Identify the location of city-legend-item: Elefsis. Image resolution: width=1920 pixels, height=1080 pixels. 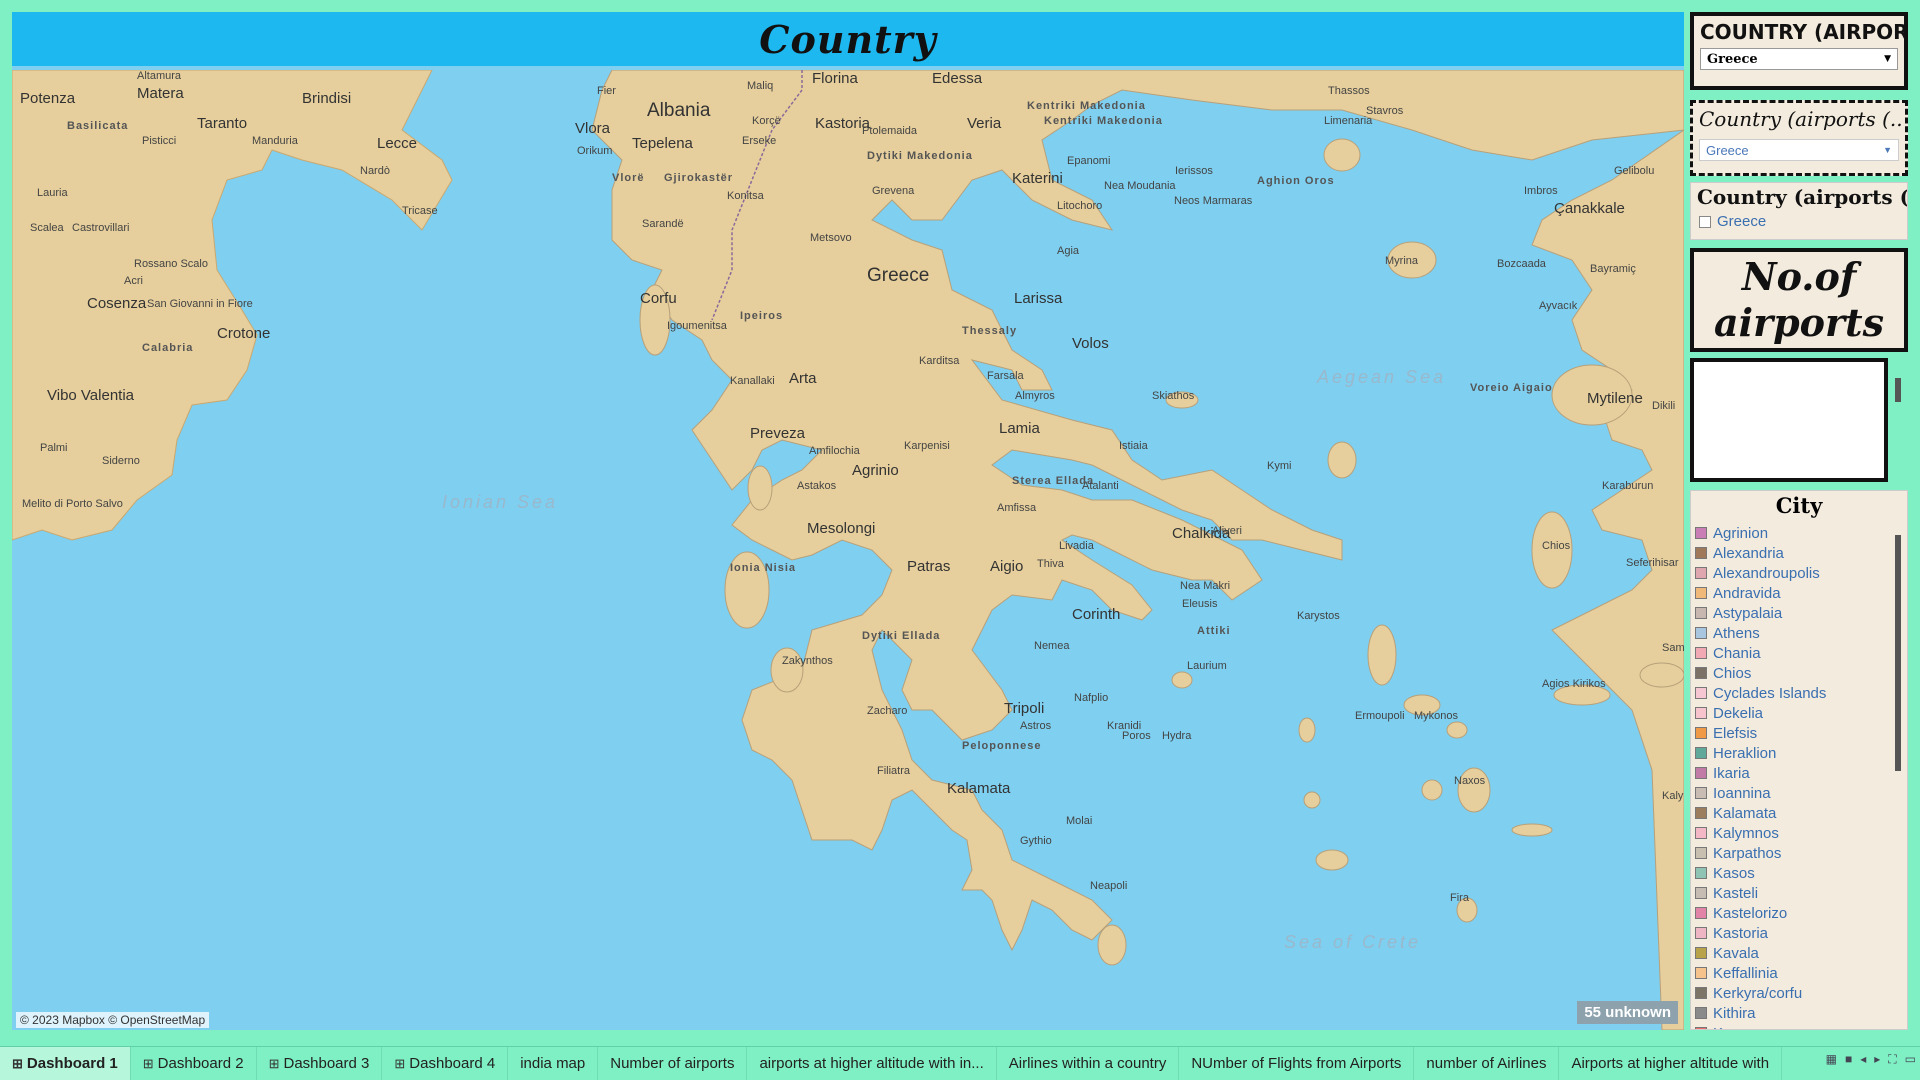
(1790, 733).